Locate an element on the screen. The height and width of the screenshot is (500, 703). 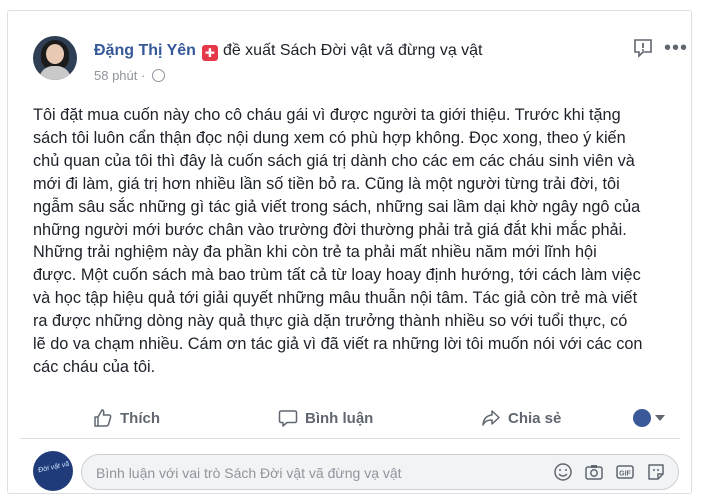
emoji-icon is located at coordinates (563, 472).